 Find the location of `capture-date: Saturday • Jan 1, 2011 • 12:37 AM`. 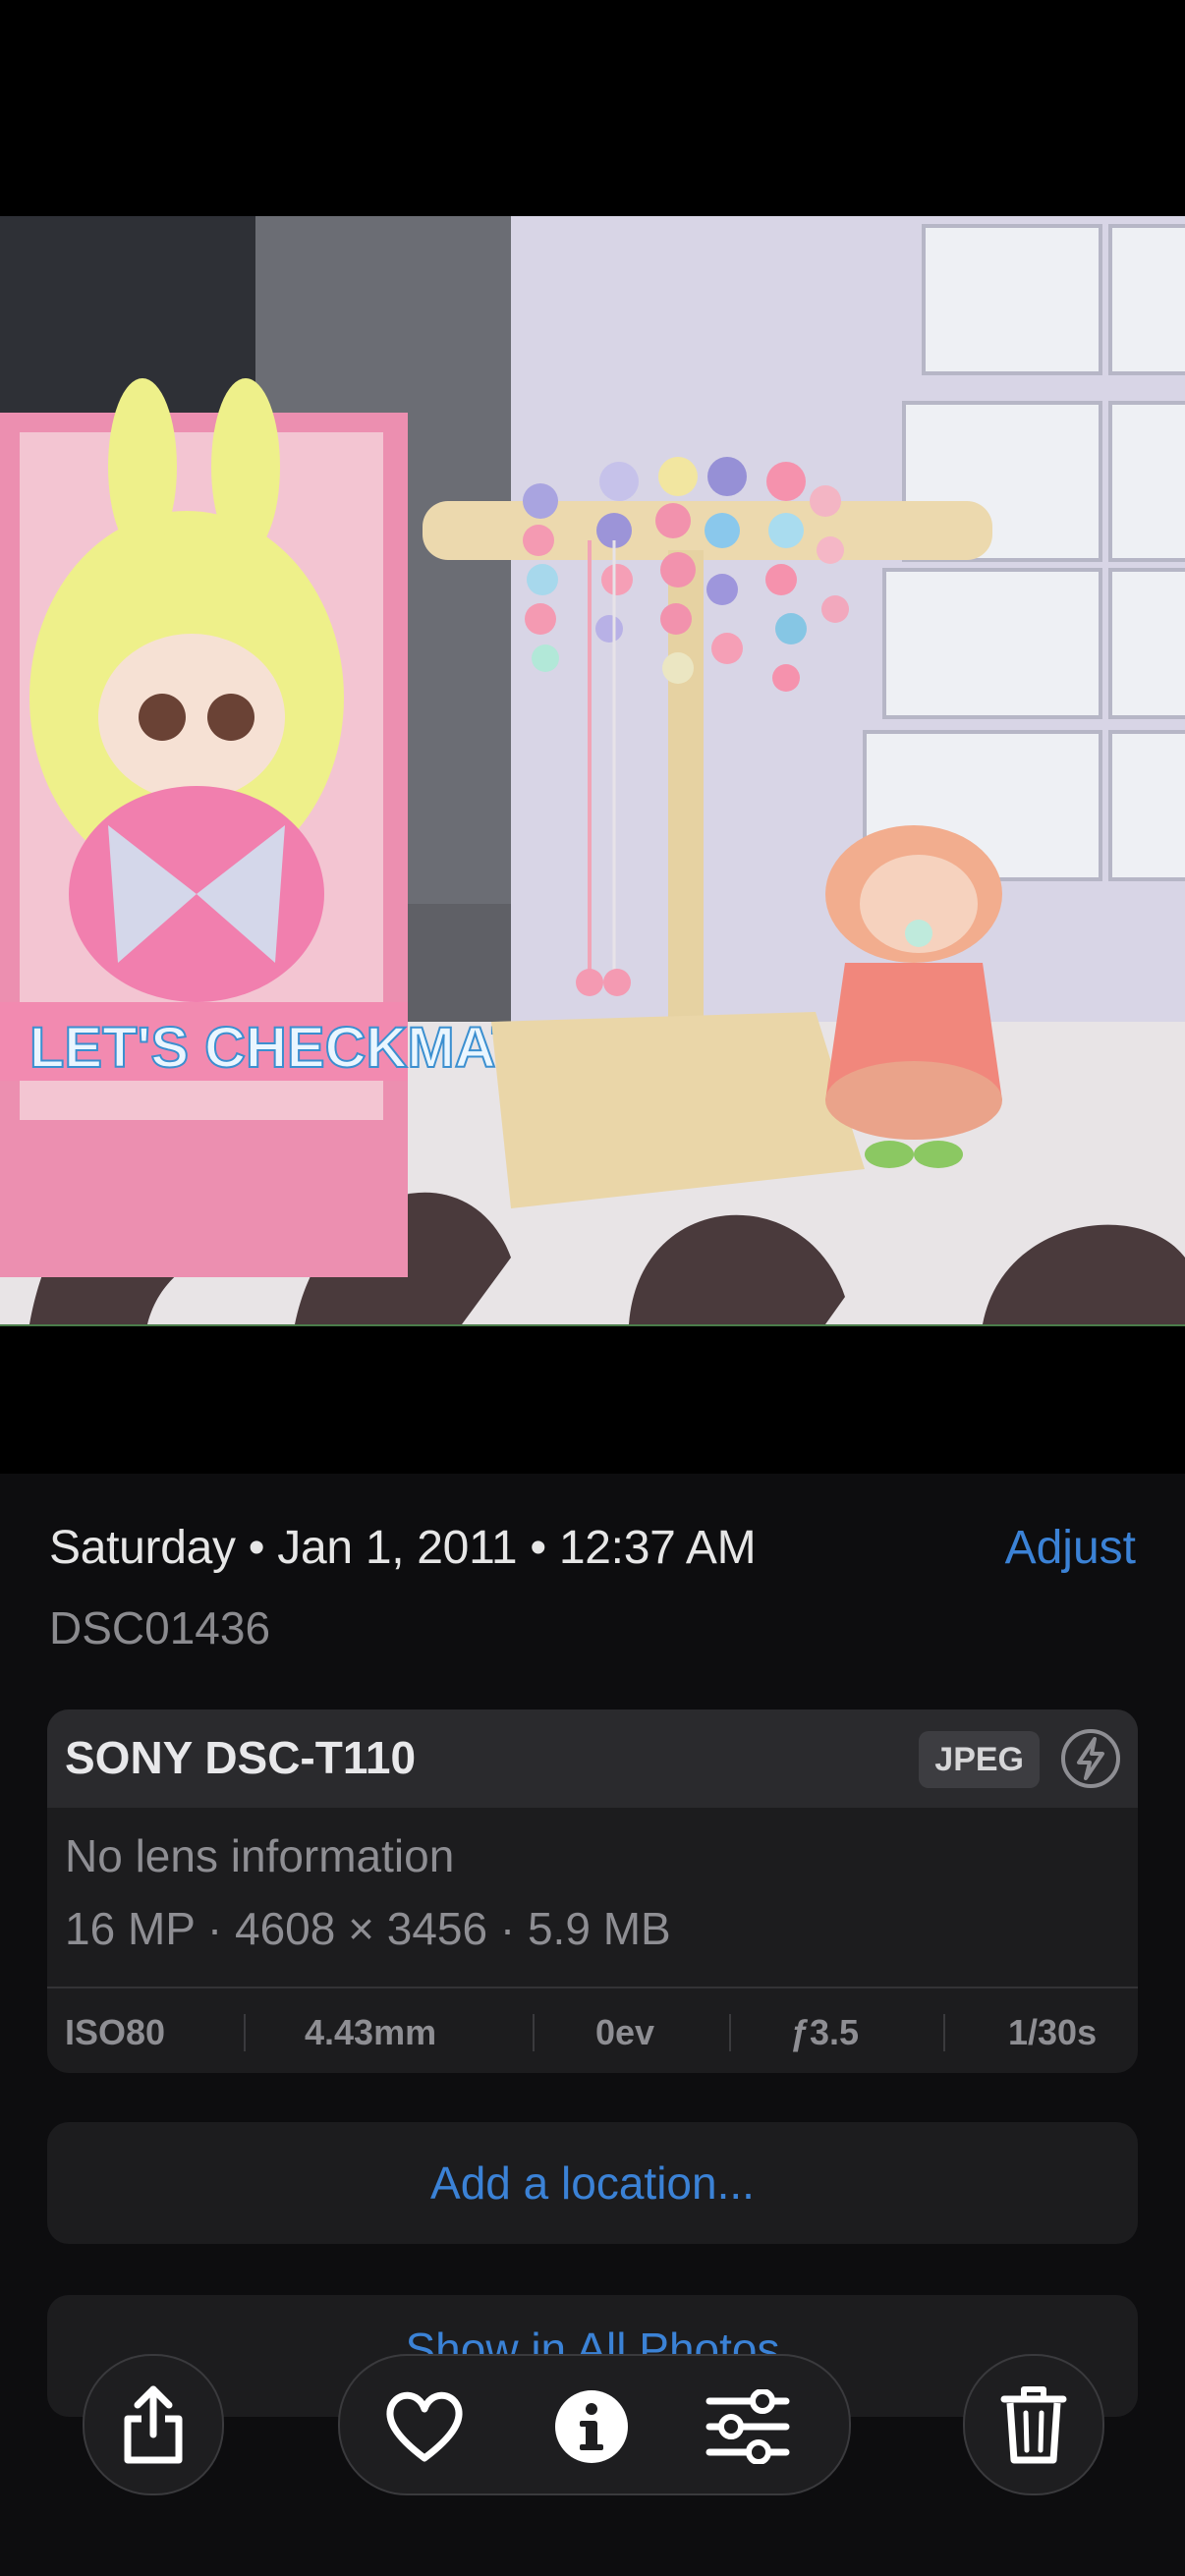

capture-date: Saturday • Jan 1, 2011 • 12:37 AM is located at coordinates (403, 1548).